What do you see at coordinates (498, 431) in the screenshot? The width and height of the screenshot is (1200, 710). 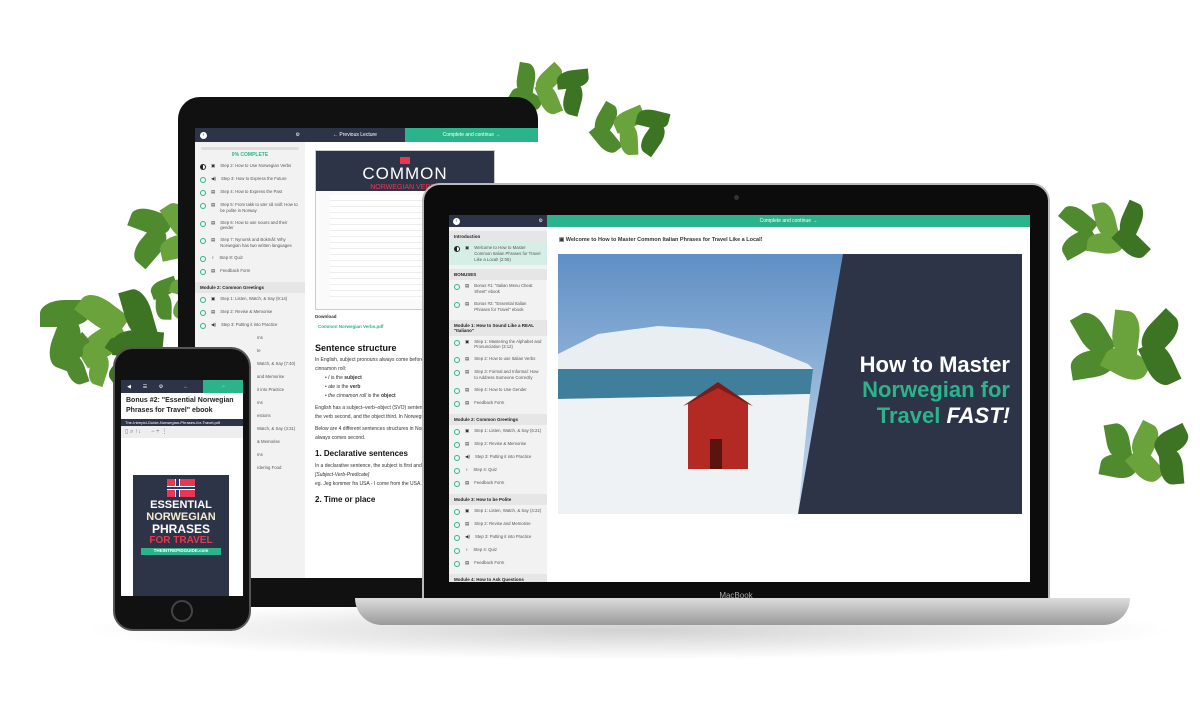 I see `lesson-item: ▣ Step 1: Listen, Watch, & Say (6:21)` at bounding box center [498, 431].